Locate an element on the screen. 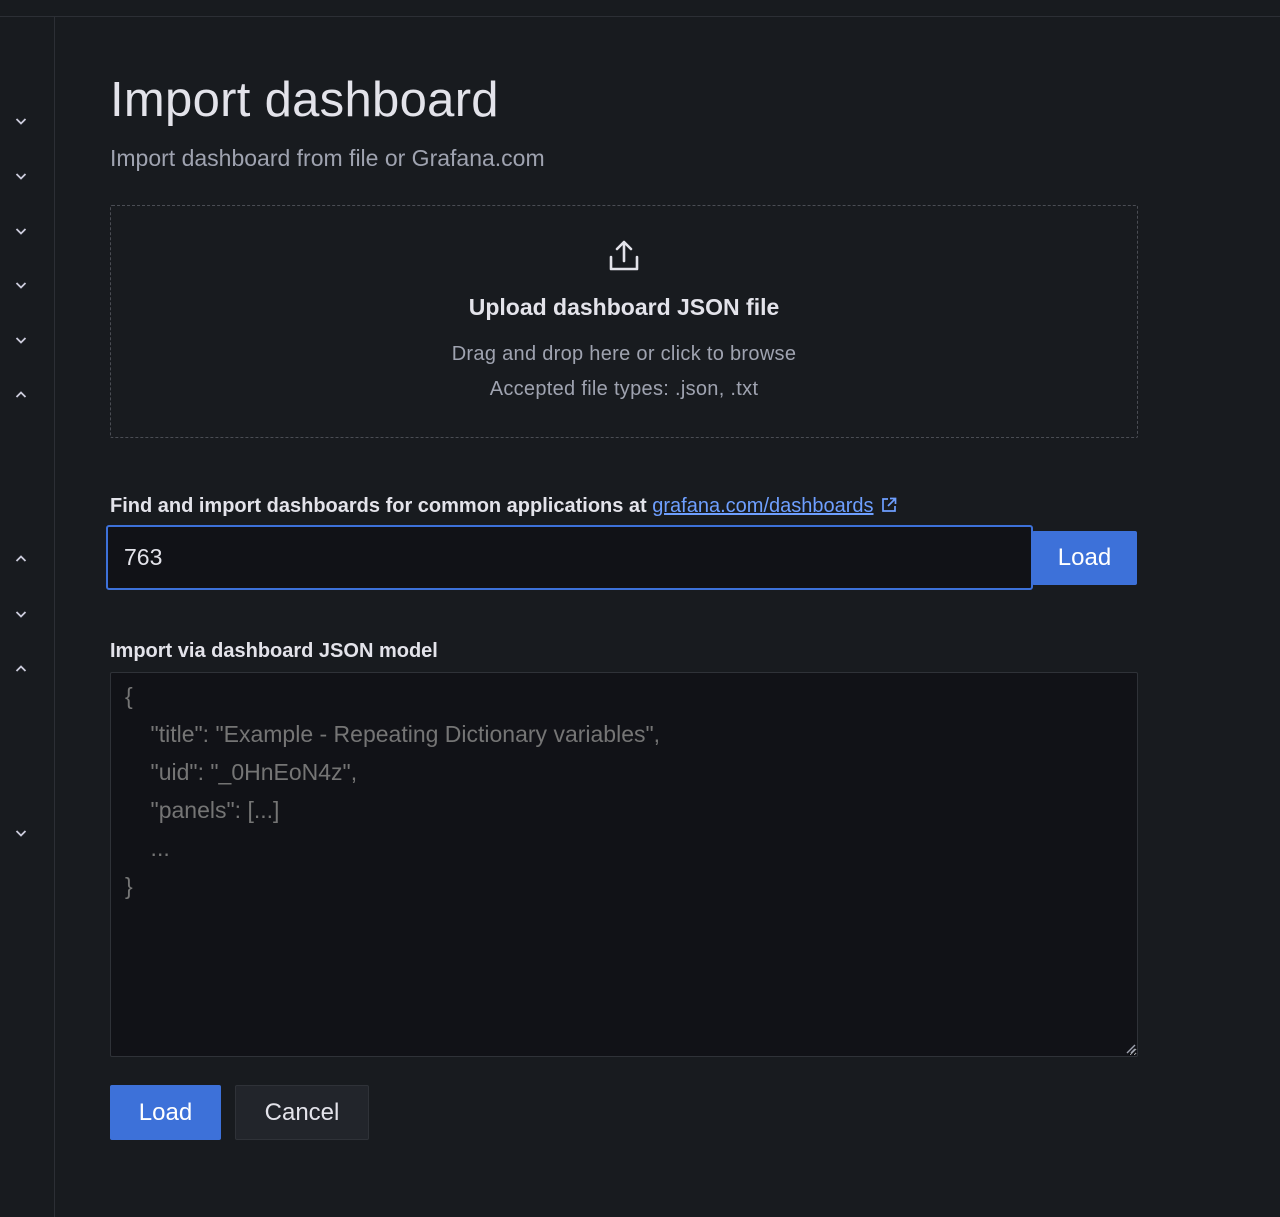  resize-handle-icon is located at coordinates (1129, 1047).